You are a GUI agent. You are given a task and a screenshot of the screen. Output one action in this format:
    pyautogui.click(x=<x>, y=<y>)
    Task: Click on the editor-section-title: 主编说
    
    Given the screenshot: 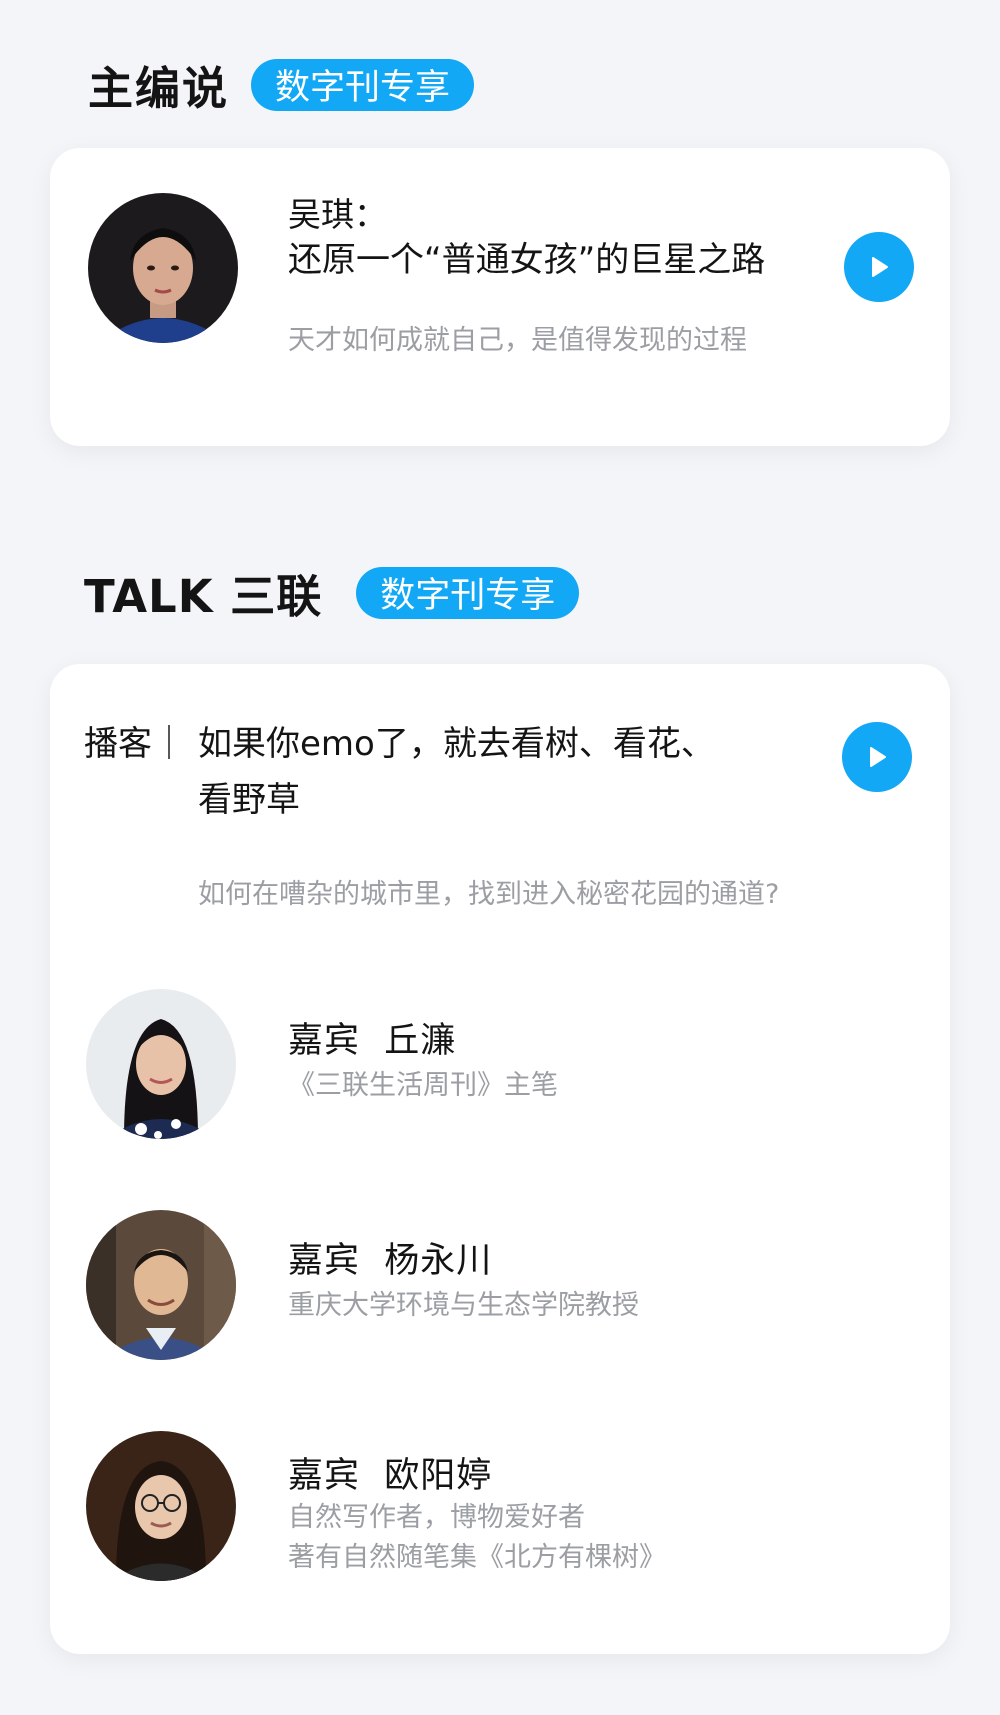 What is the action you would take?
    pyautogui.click(x=159, y=88)
    